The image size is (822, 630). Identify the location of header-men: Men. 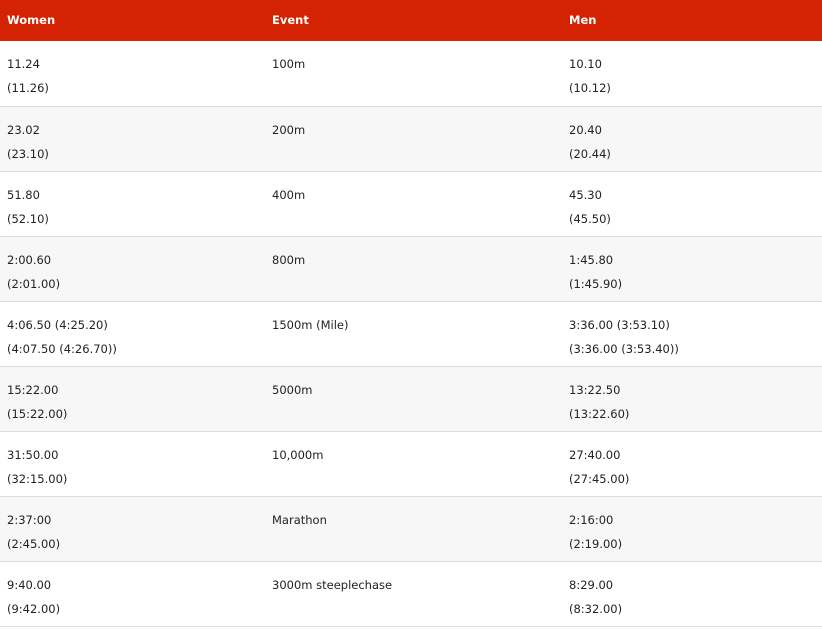
(692, 20).